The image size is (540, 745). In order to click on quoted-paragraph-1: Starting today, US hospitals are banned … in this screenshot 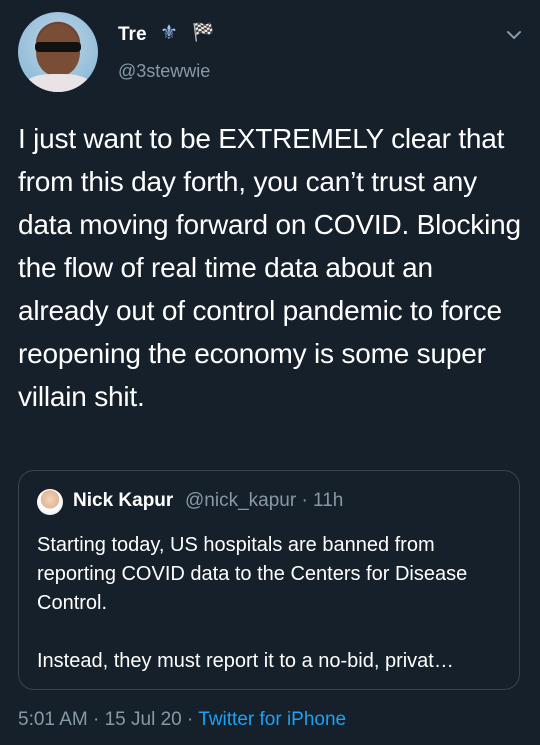, I will do `click(252, 574)`.